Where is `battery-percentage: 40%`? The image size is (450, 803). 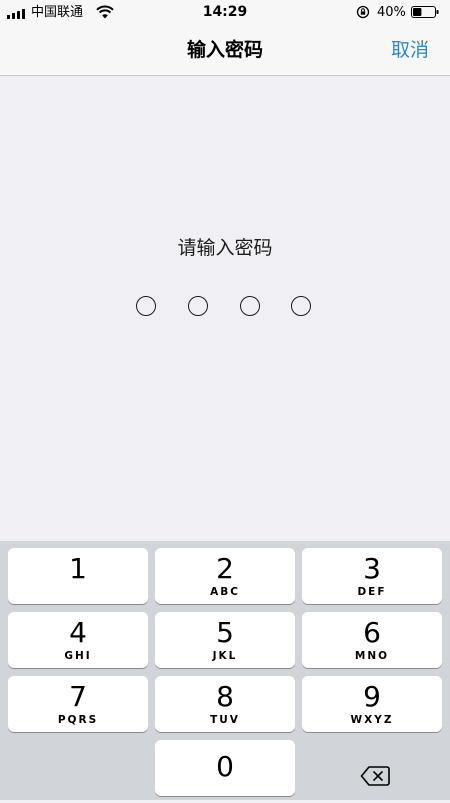
battery-percentage: 40% is located at coordinates (391, 12).